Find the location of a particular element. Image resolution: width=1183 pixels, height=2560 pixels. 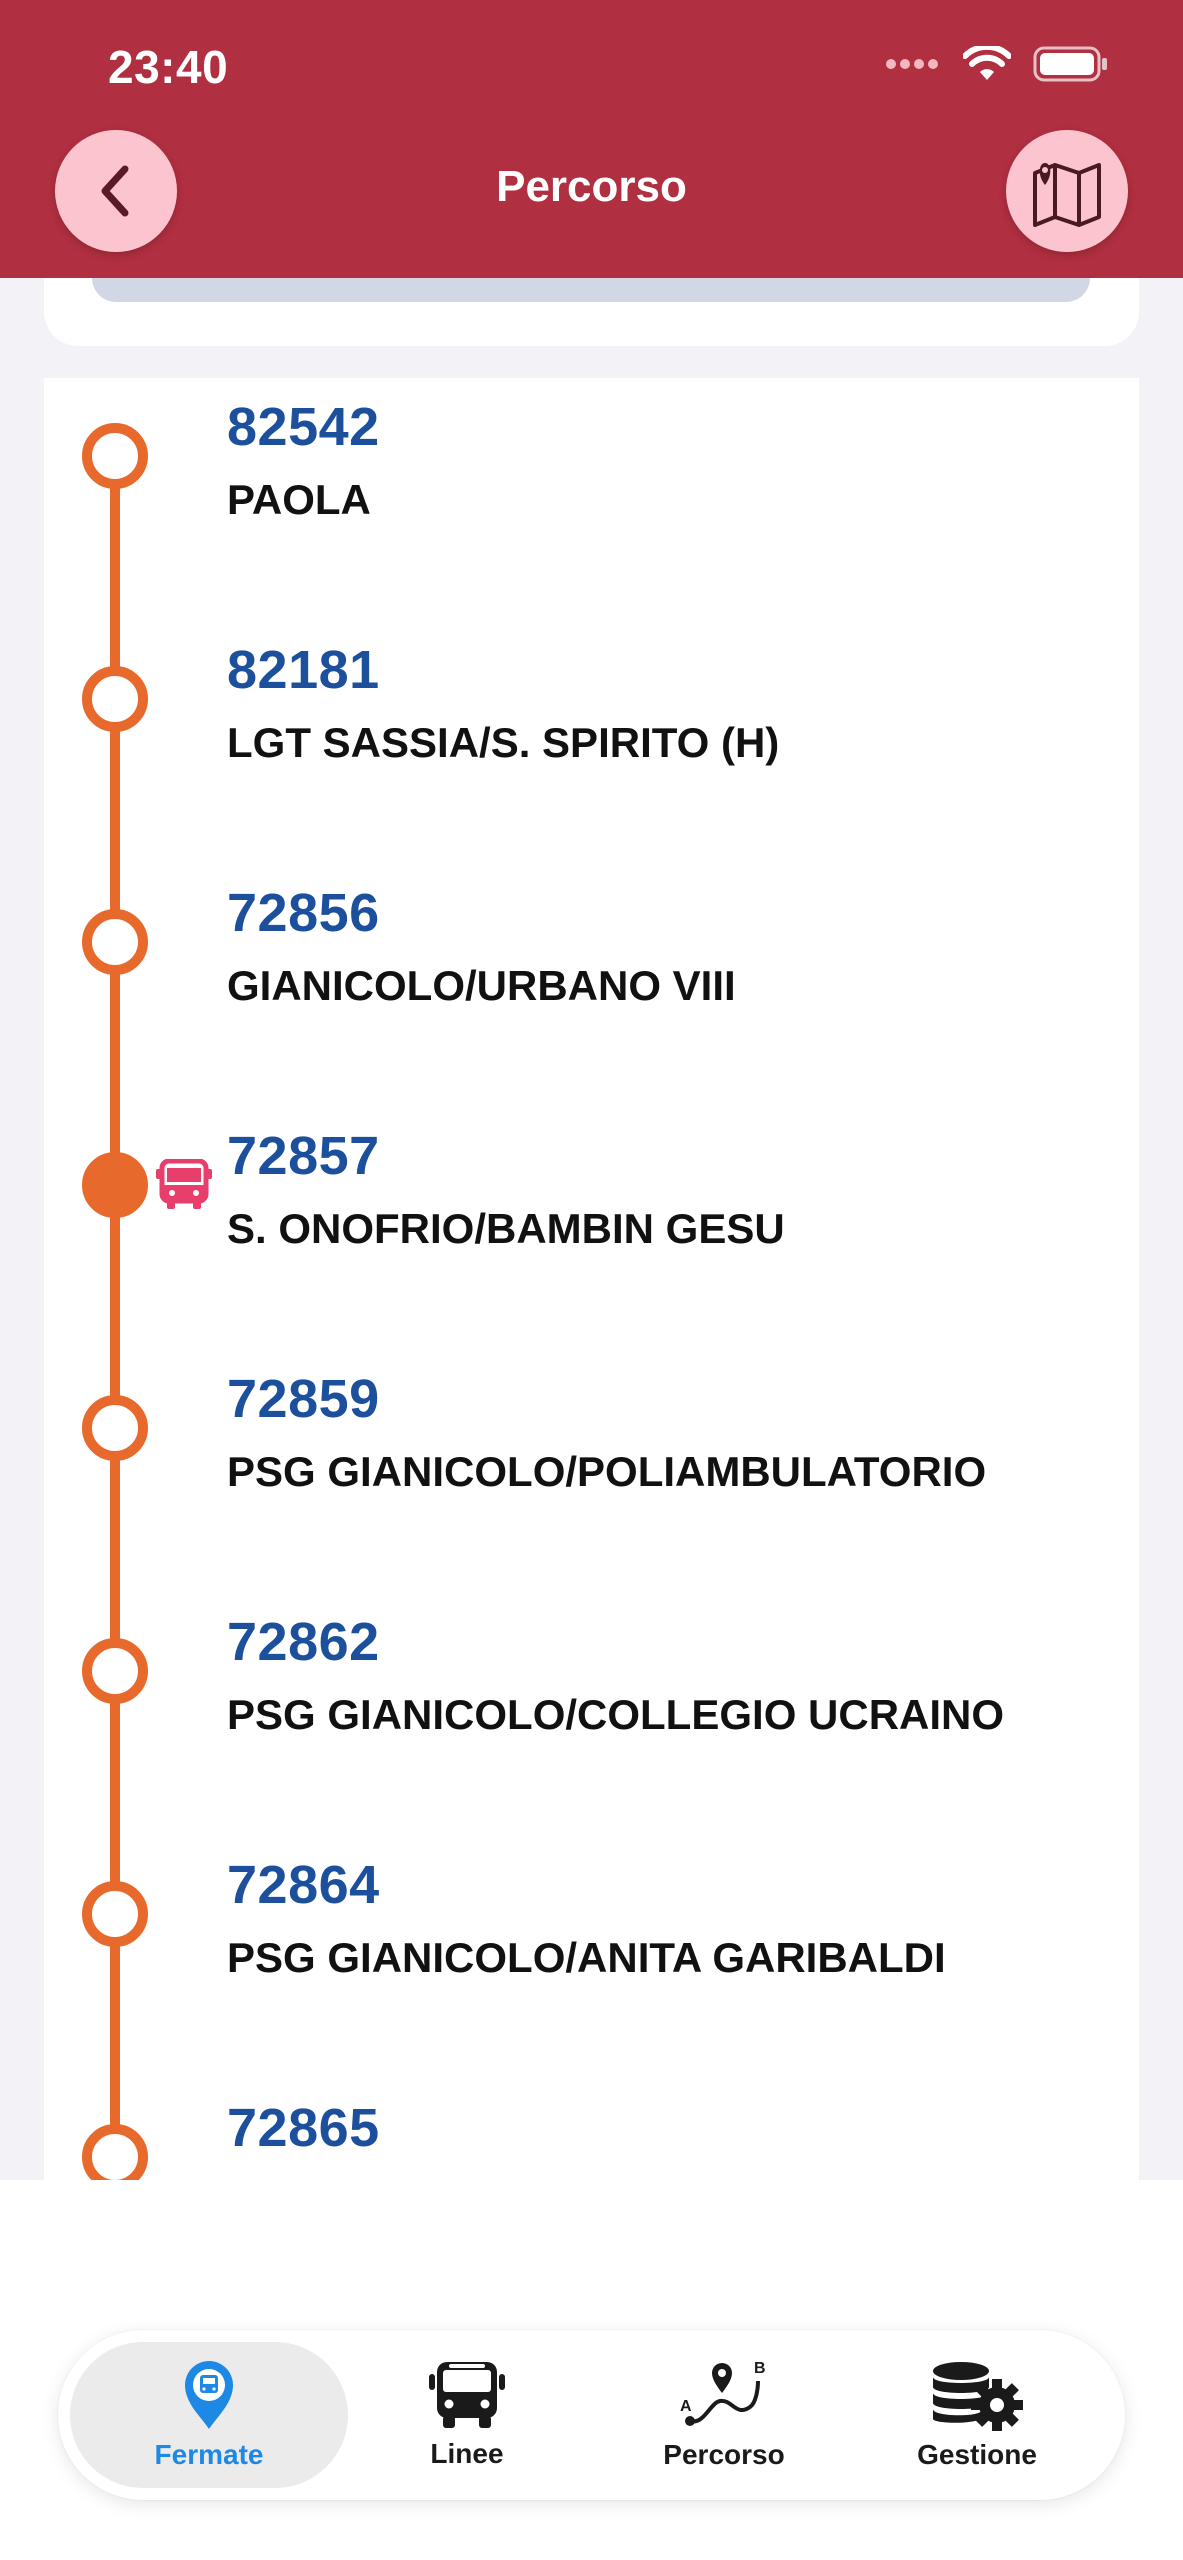

tab-bar: Fermate Linee A B Percorso Gestione is located at coordinates (591, 2415).